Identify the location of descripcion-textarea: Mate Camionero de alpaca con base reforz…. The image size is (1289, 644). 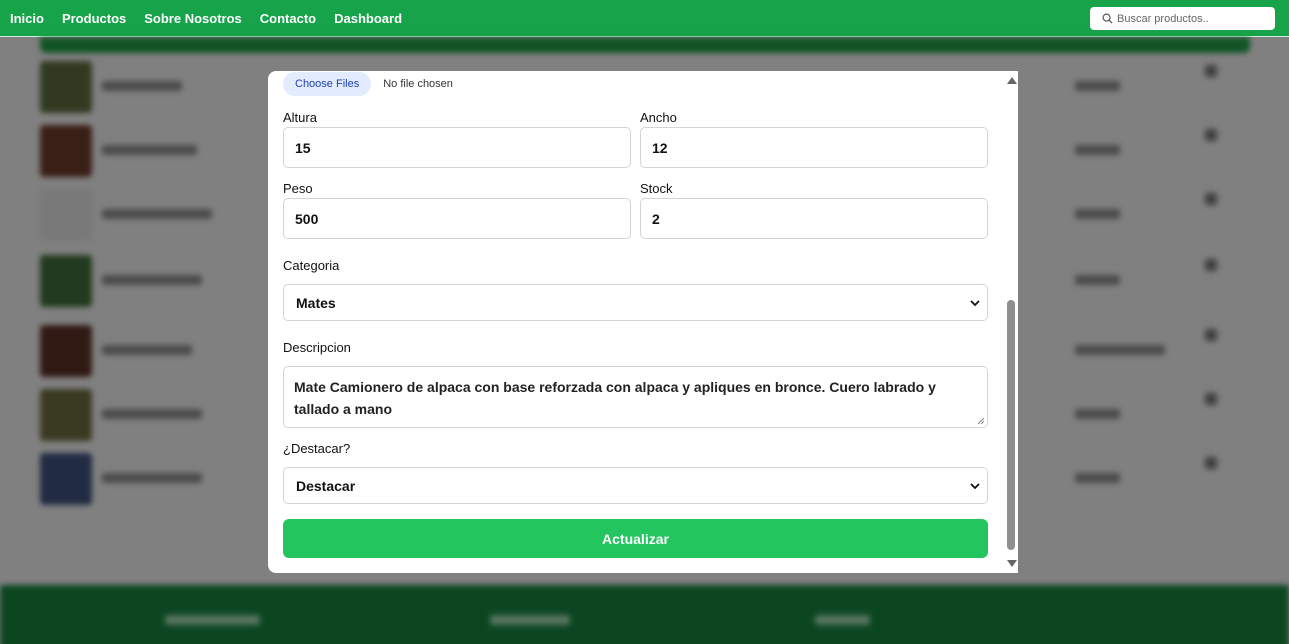
(635, 397).